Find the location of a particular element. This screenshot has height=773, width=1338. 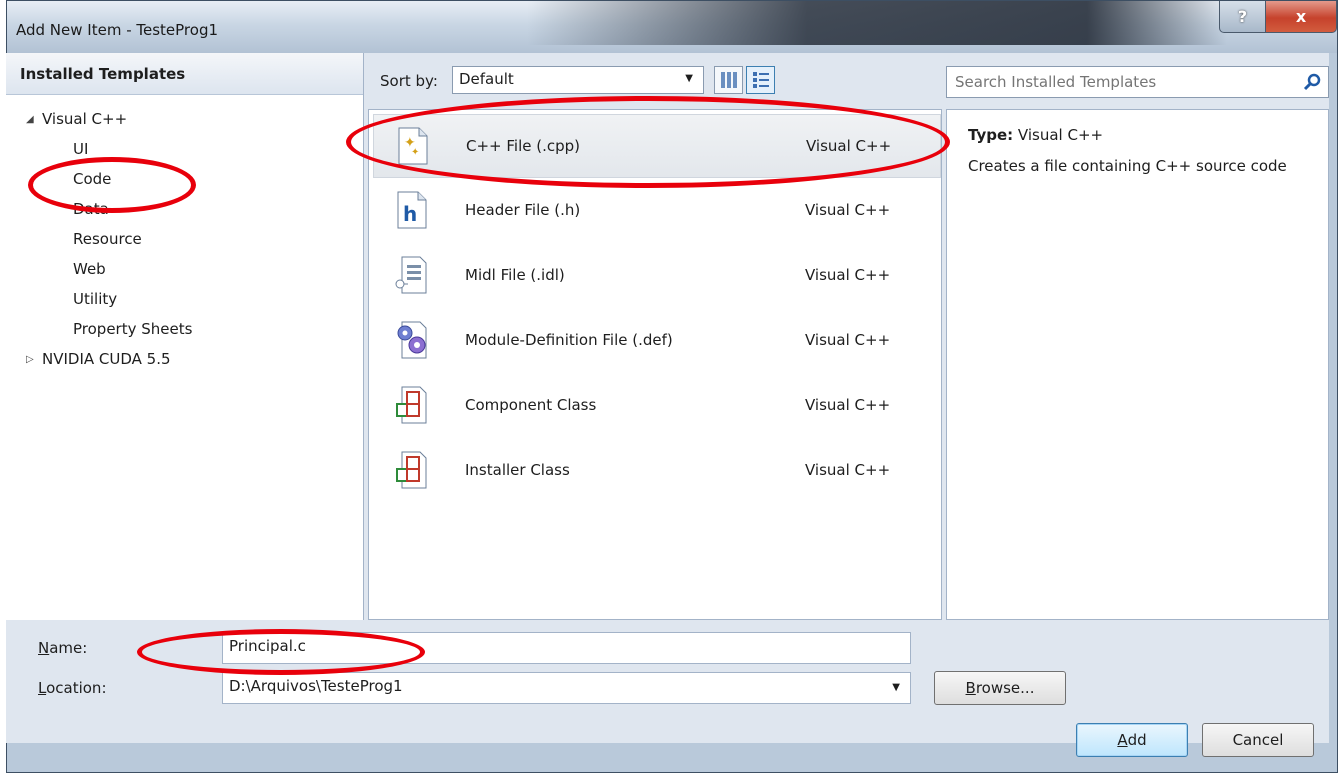

midl-file-icon is located at coordinates (411, 275).